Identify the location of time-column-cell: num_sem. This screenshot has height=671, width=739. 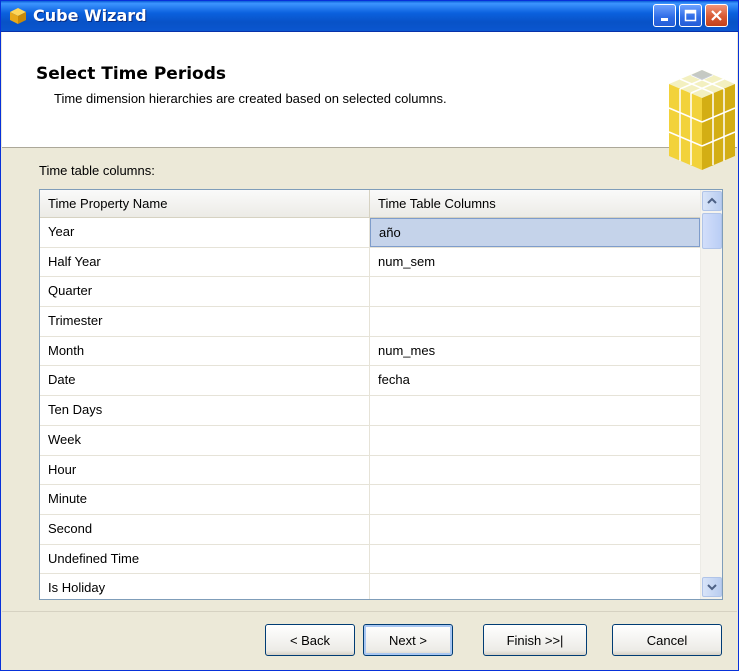
(535, 262).